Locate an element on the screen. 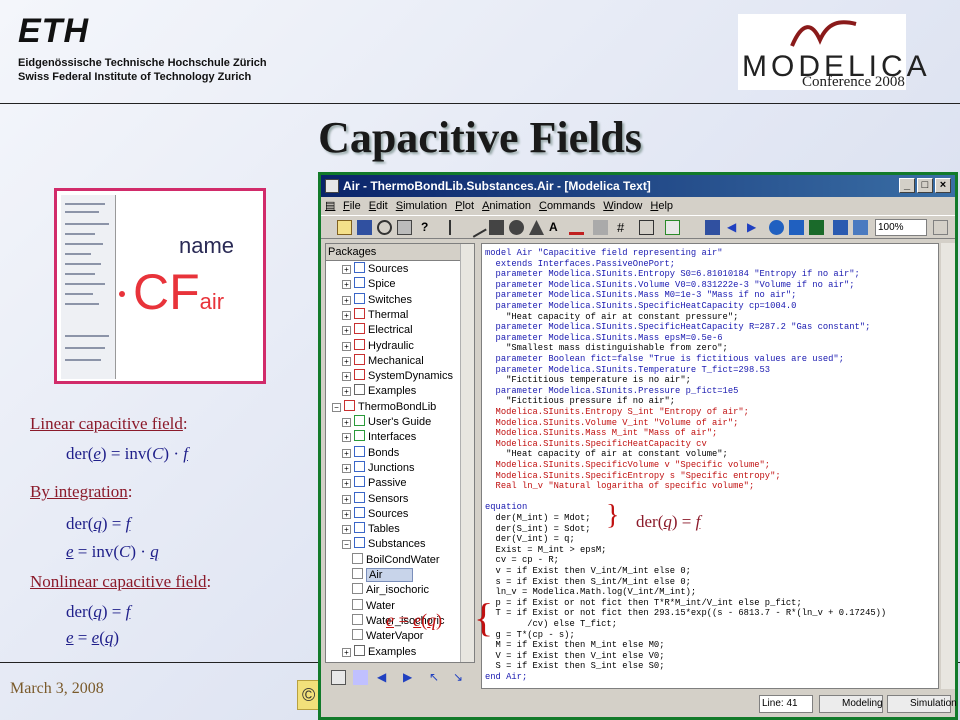  line-tool-icon is located at coordinates (456, 227).